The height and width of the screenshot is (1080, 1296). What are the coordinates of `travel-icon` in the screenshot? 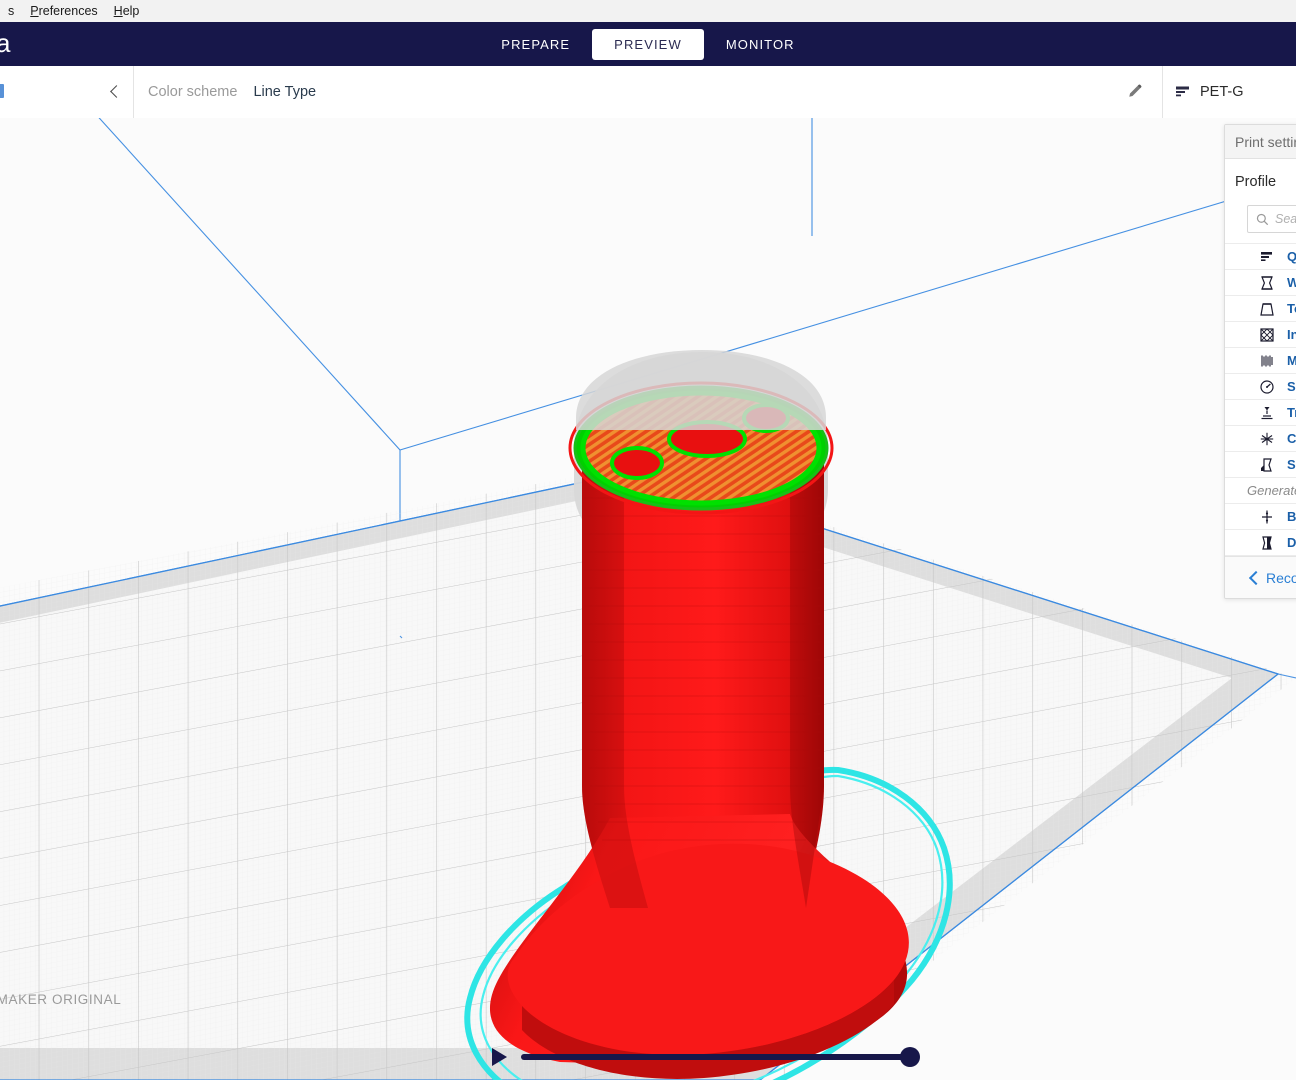 It's located at (1267, 412).